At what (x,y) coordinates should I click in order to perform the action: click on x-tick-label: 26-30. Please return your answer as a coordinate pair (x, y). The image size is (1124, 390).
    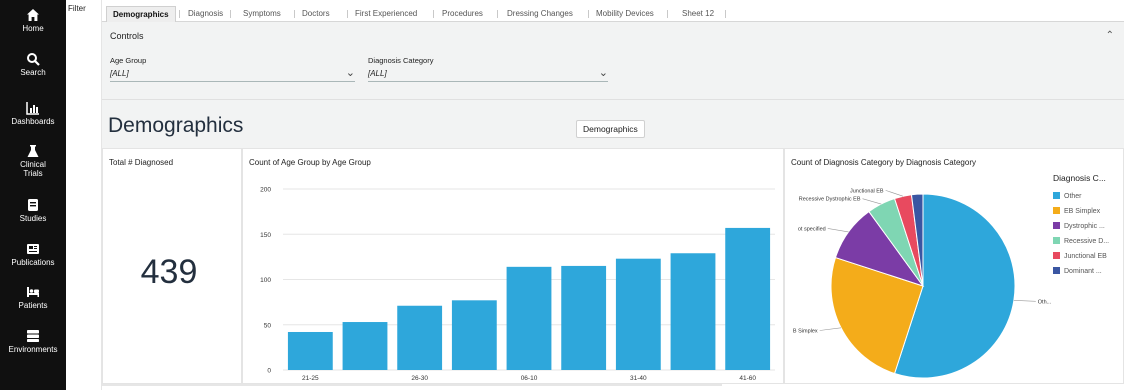
    Looking at the image, I should click on (419, 378).